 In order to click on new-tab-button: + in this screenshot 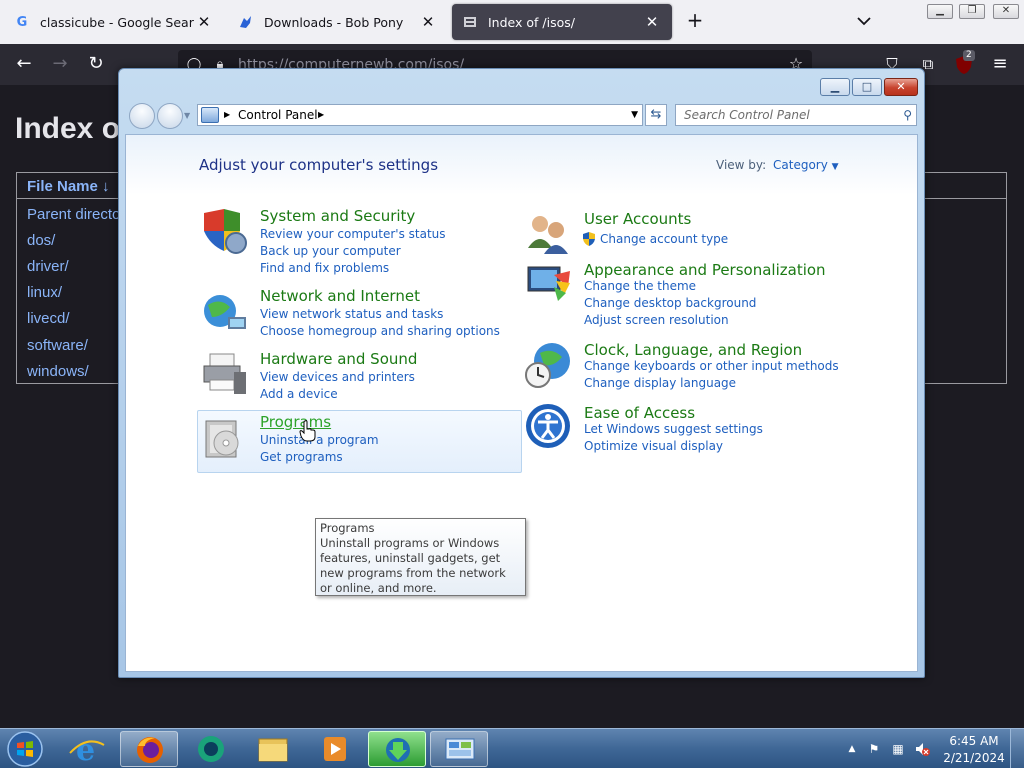, I will do `click(695, 21)`.